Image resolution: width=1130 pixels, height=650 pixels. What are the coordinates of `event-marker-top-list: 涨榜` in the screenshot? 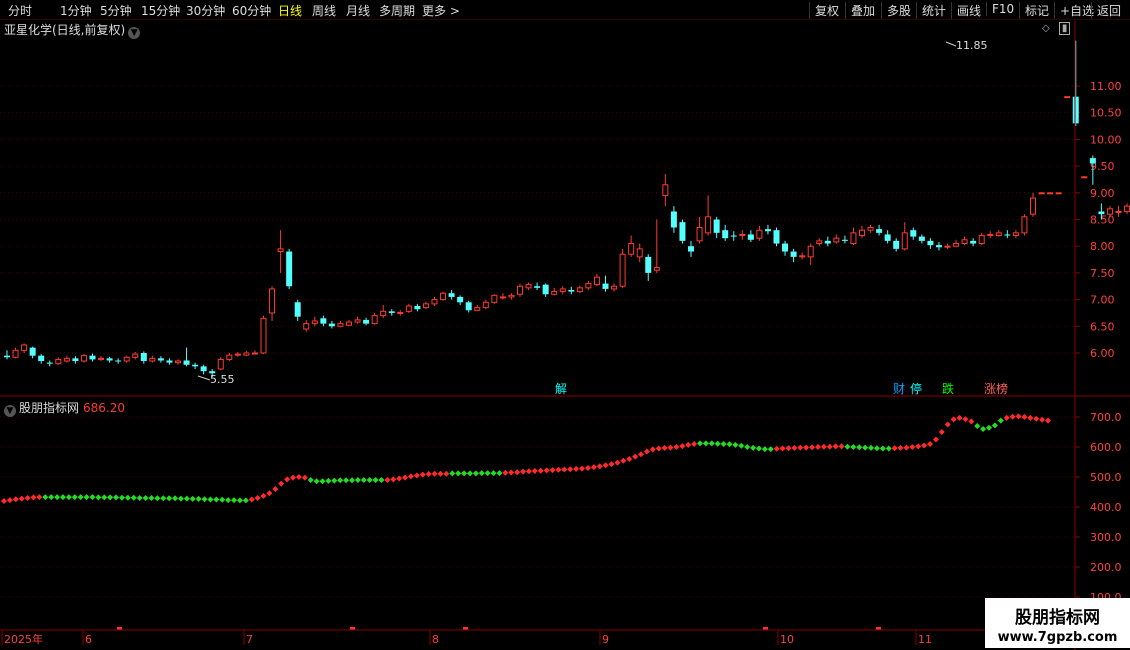 It's located at (996, 388).